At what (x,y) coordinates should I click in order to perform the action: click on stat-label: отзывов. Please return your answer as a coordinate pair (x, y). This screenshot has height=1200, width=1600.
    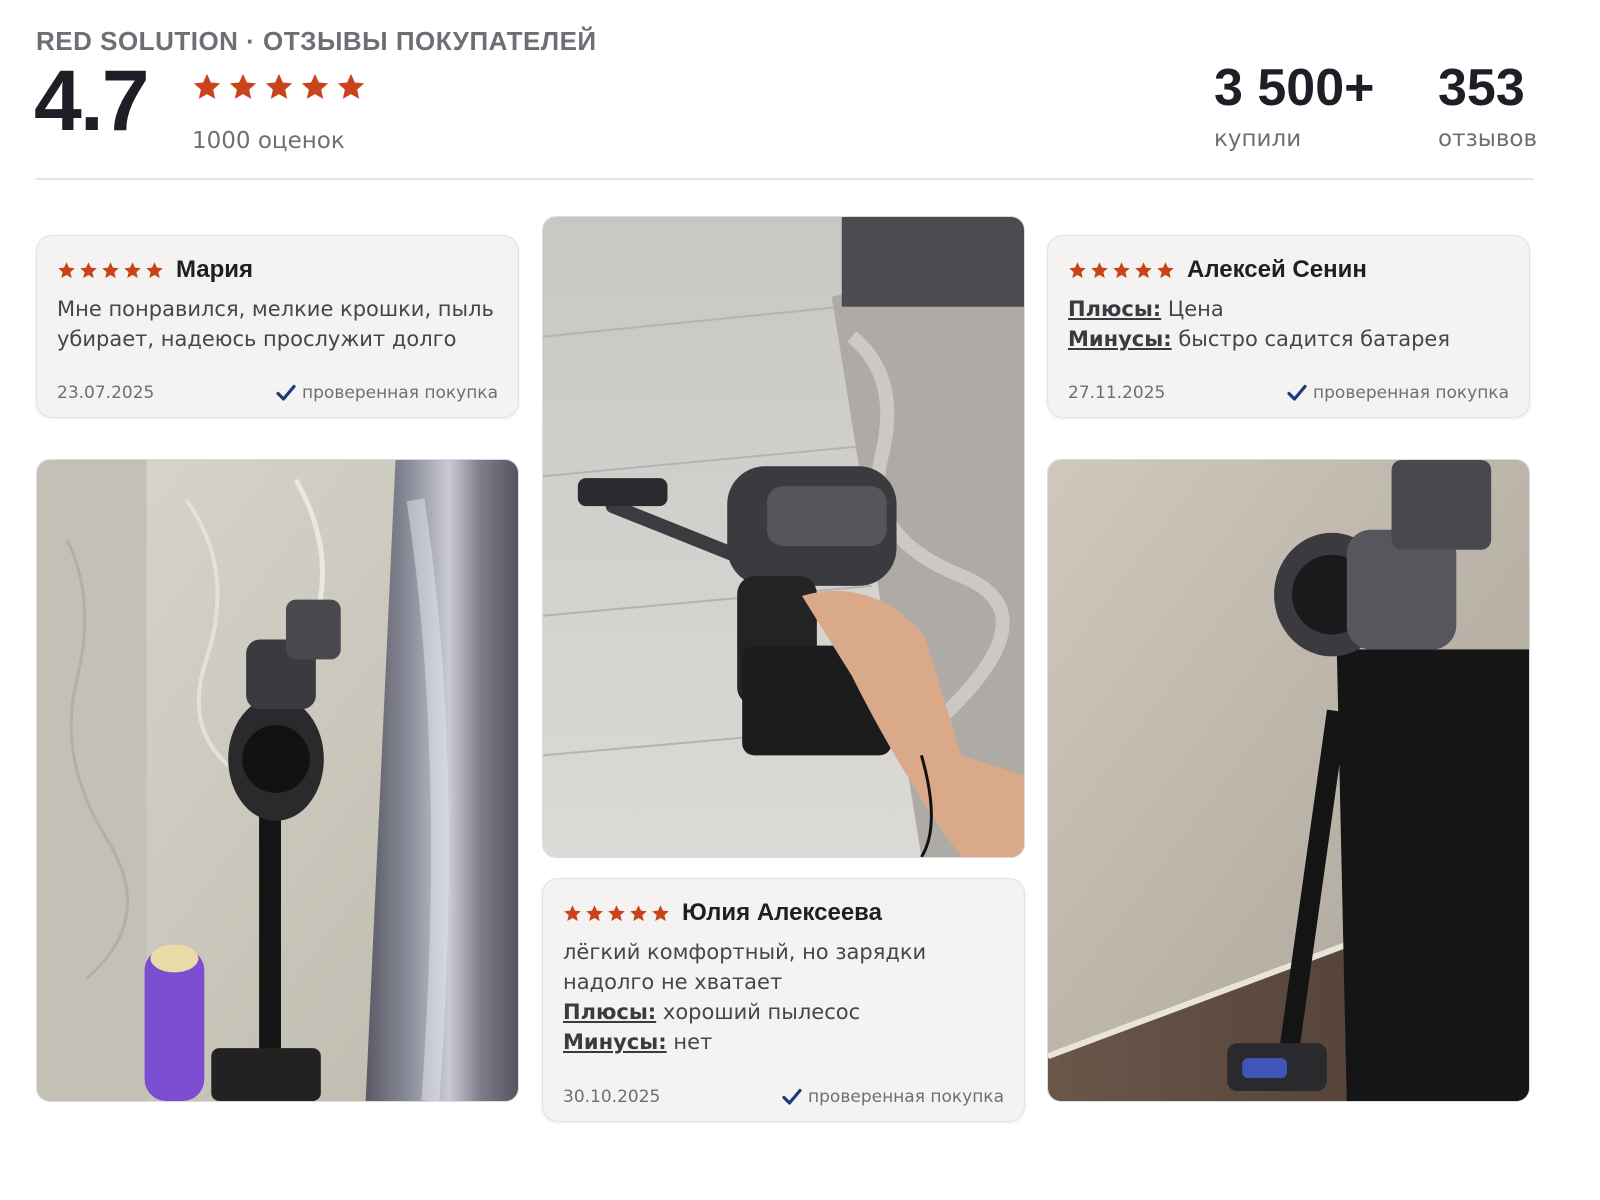
    Looking at the image, I should click on (1488, 139).